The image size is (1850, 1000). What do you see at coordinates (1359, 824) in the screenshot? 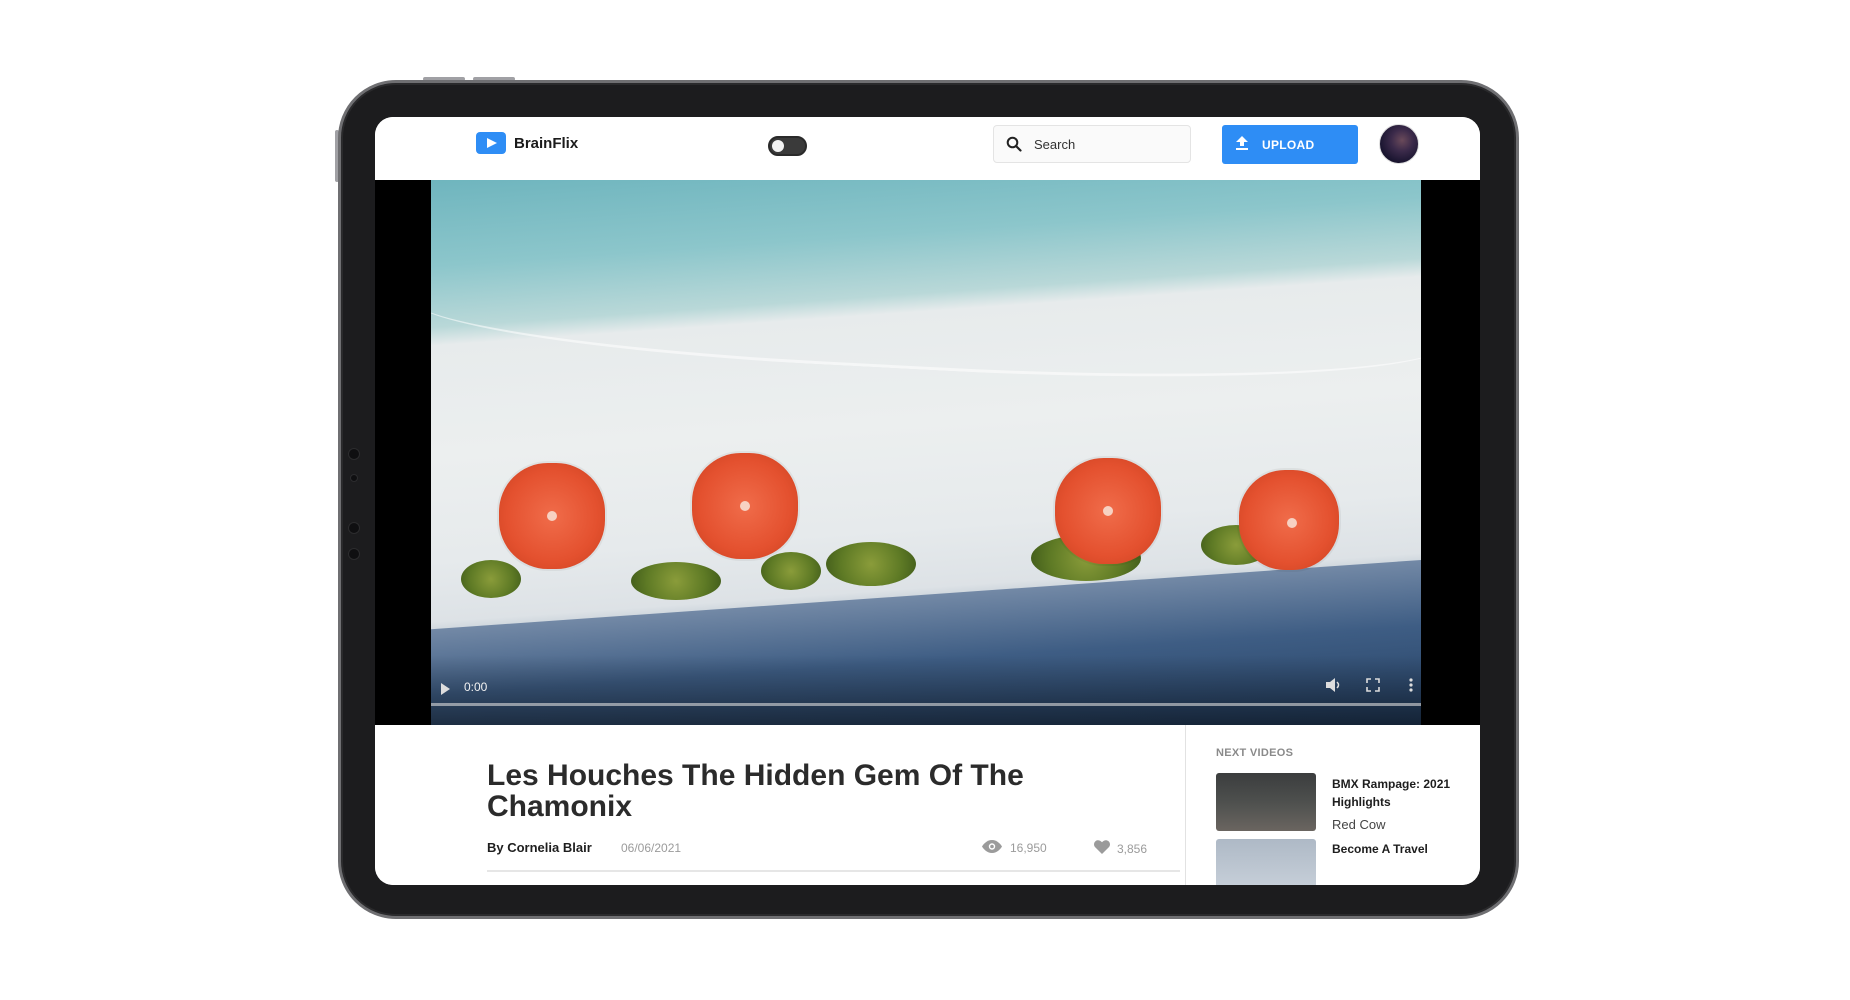
I see `next-video-channel: Red Cow` at bounding box center [1359, 824].